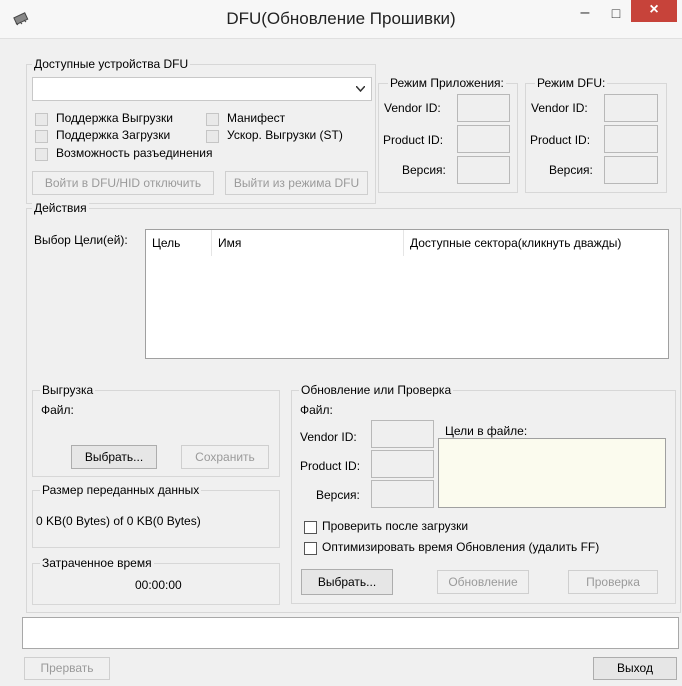 The width and height of the screenshot is (682, 686). What do you see at coordinates (631, 139) in the screenshot?
I see `dfu-product-field` at bounding box center [631, 139].